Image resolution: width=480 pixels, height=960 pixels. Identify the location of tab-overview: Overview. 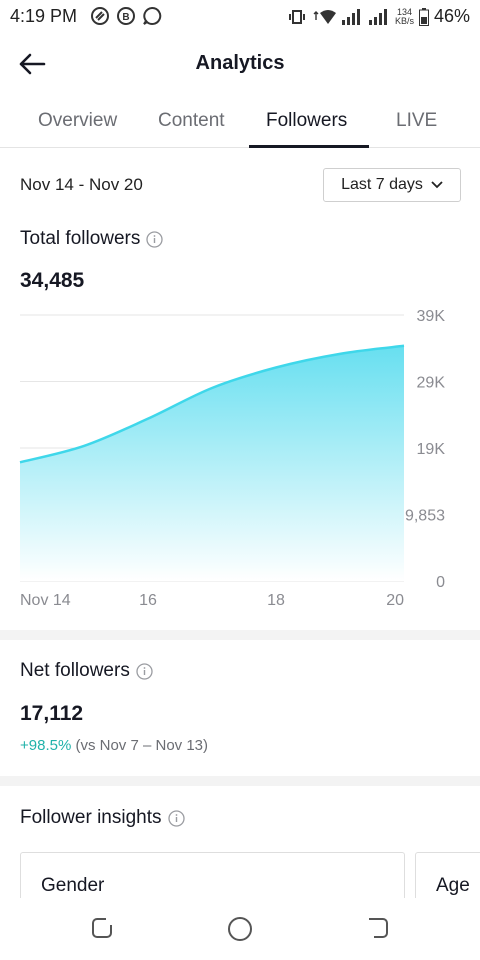
(77, 121).